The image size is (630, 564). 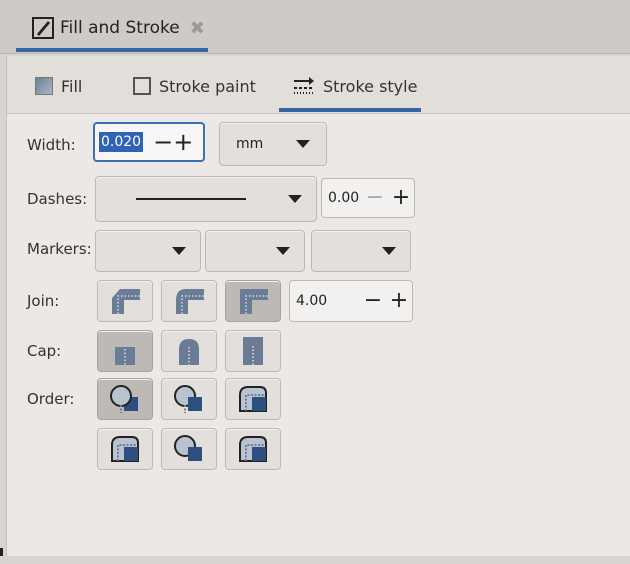 I want to click on join-bevel-icon, so click(x=126, y=301).